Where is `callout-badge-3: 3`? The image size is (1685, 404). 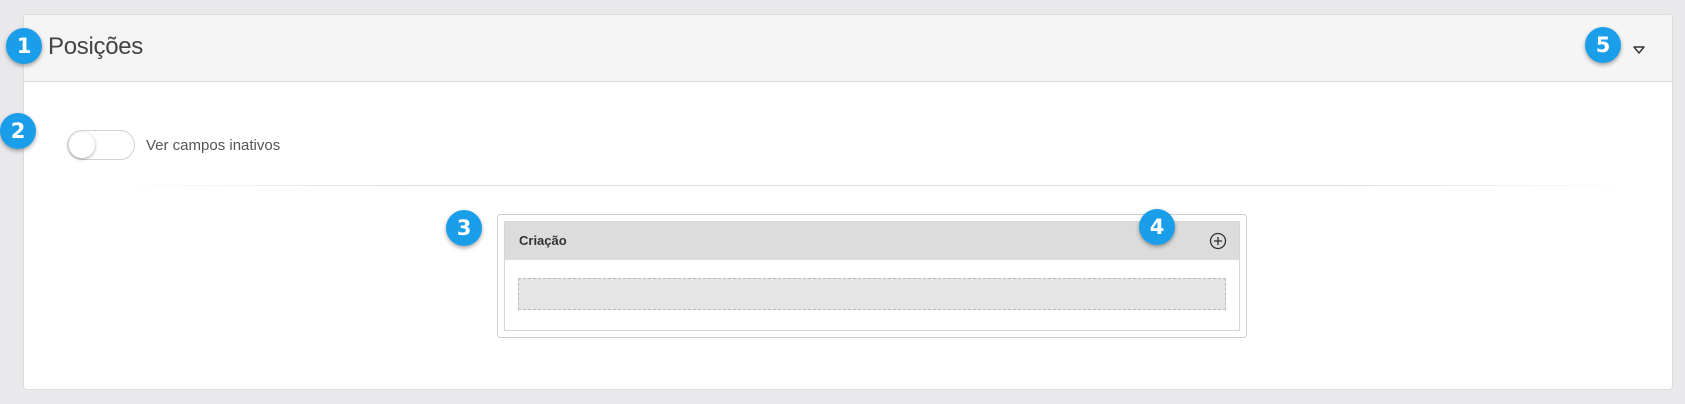 callout-badge-3: 3 is located at coordinates (464, 228).